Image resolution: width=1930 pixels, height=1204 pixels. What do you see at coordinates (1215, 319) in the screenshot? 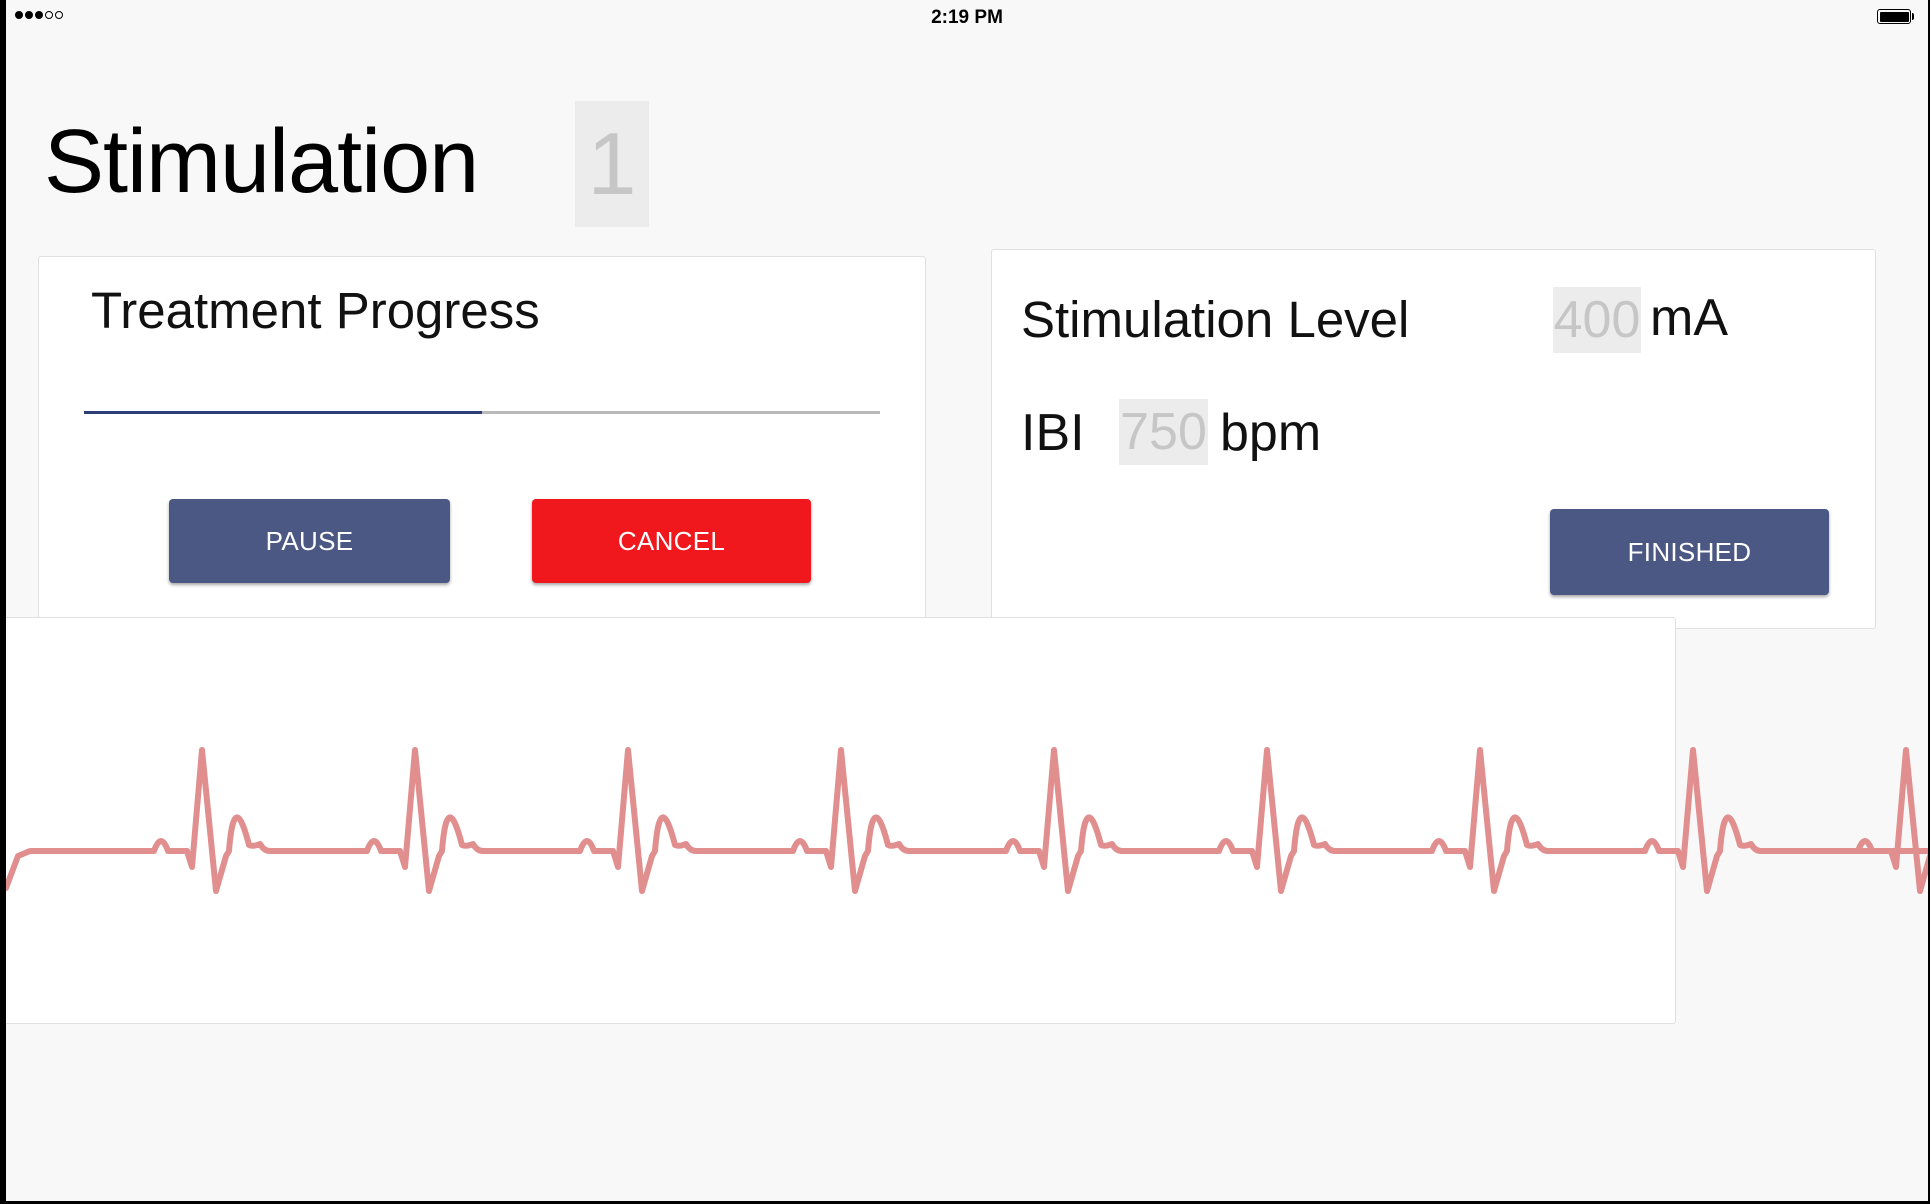
I see `stimulation-level-label: Stimulation Level` at bounding box center [1215, 319].